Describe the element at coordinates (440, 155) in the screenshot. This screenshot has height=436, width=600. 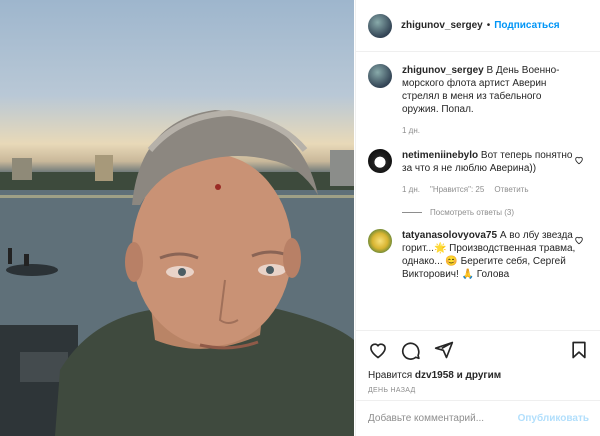
I see `comment-username: netimeniinebylo` at that location.